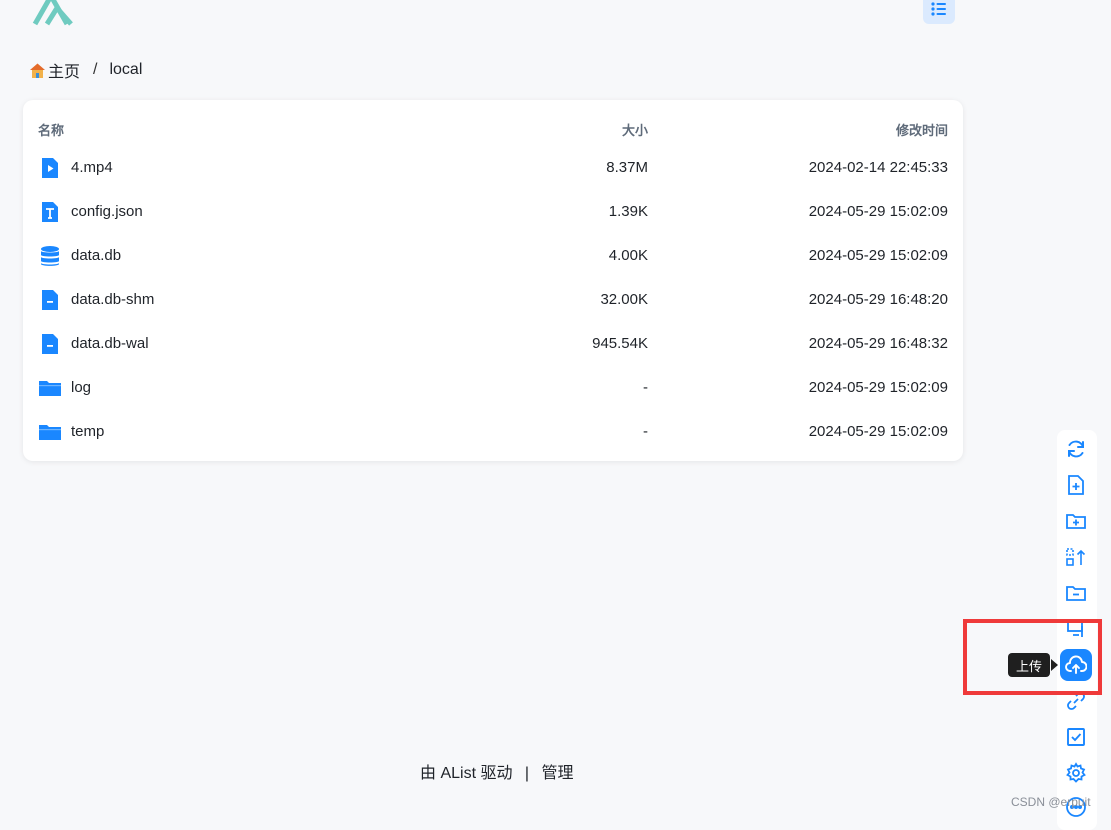  Describe the element at coordinates (493, 255) in the screenshot. I see `file-row: data.db 4.00K 2024-05-29 15:02:09` at that location.